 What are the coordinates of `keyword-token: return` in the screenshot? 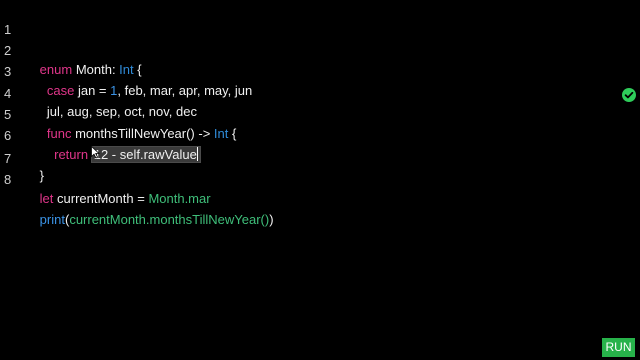 It's located at (64, 154).